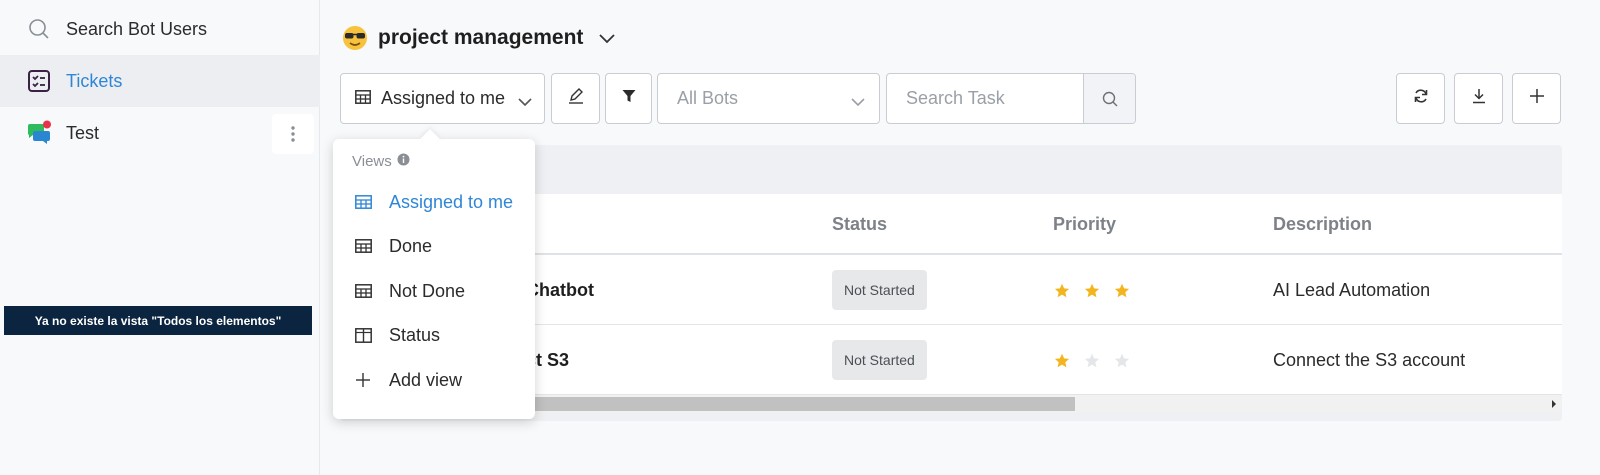  I want to click on views-header-label: Views, so click(372, 161).